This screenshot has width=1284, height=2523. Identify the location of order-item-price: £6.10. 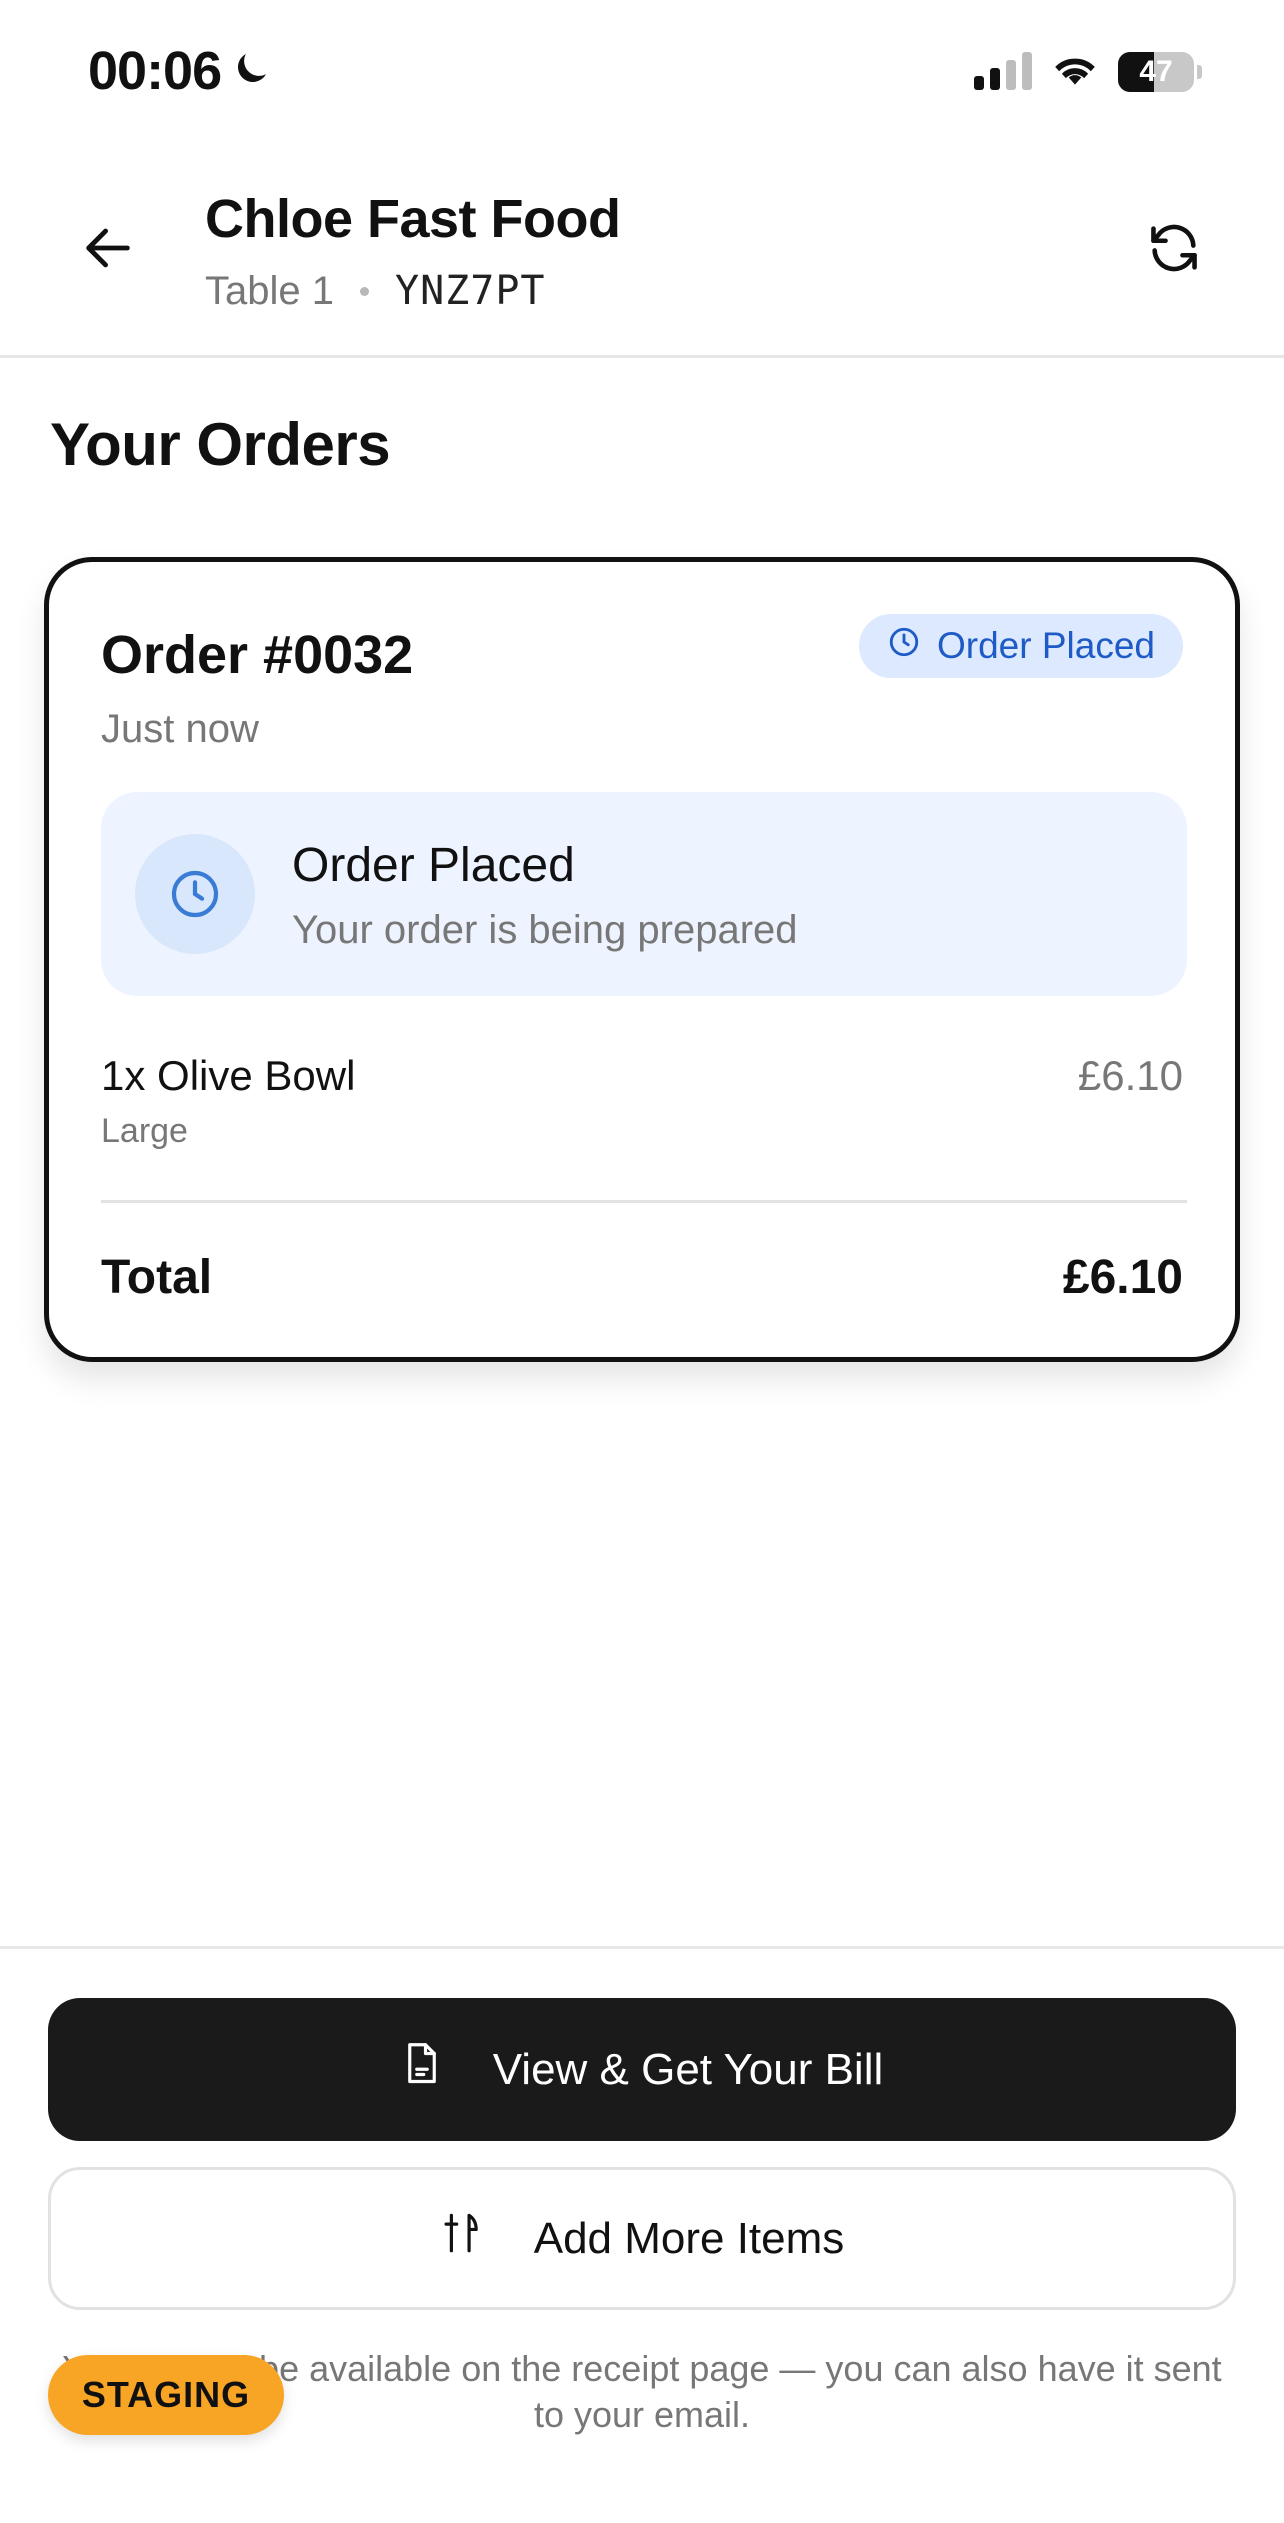
(1130, 1075).